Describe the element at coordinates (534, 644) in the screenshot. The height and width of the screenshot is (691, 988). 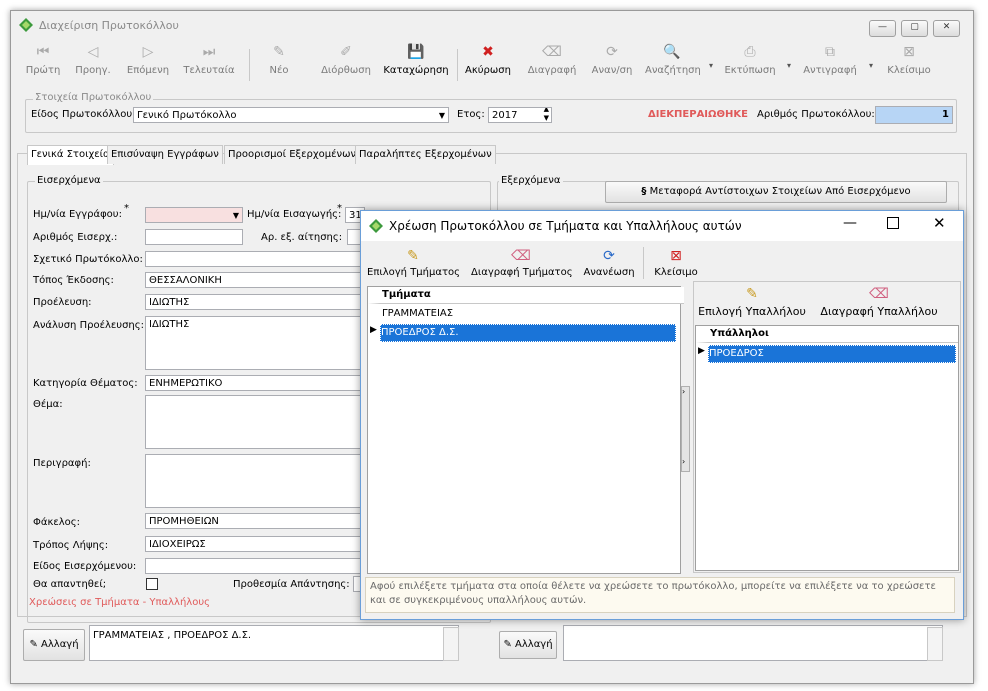
I see `change-label: Αλλαγή` at that location.